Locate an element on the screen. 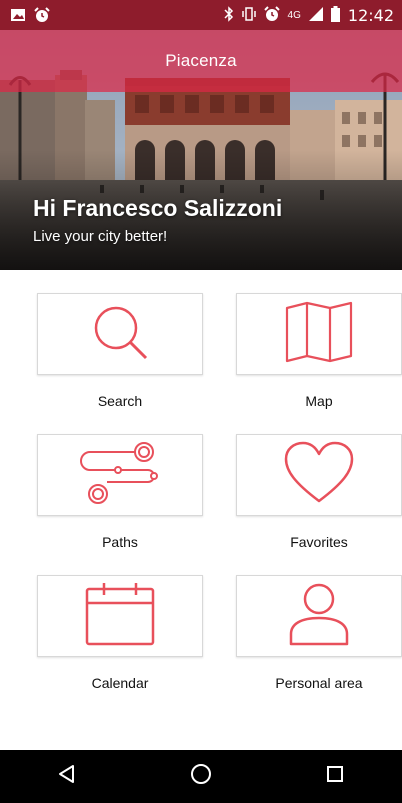 The height and width of the screenshot is (803, 402). paths-icon is located at coordinates (120, 475).